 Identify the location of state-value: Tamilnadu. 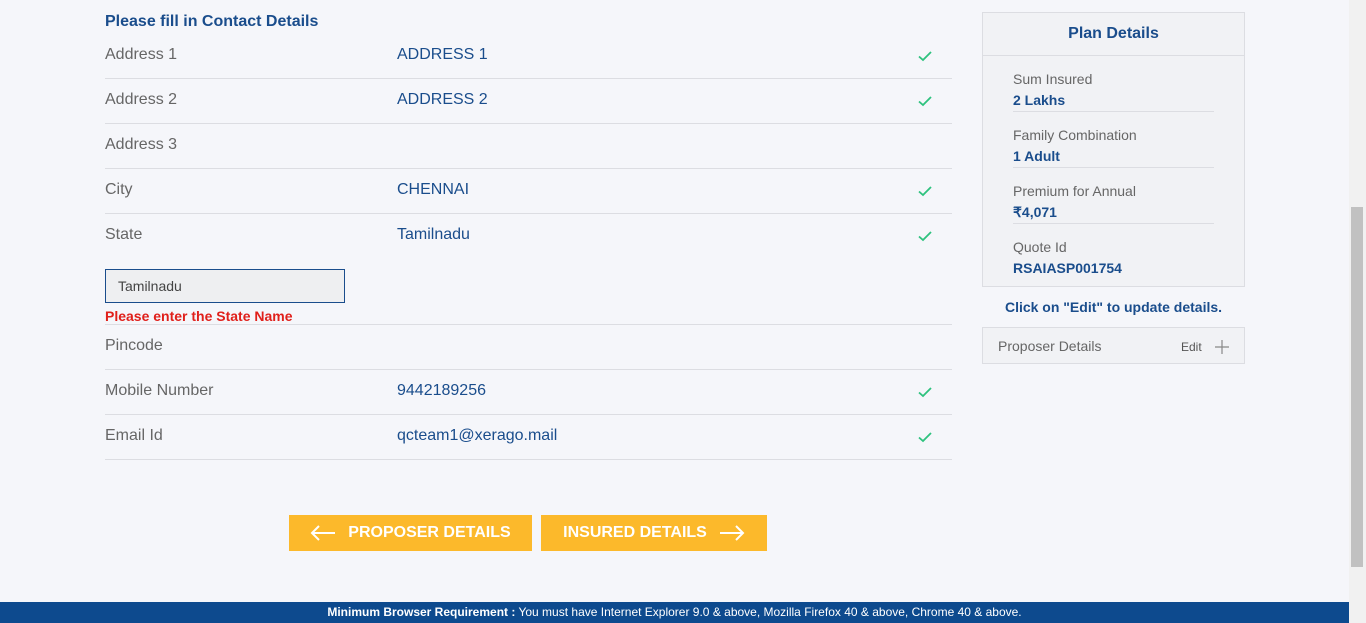
(433, 235).